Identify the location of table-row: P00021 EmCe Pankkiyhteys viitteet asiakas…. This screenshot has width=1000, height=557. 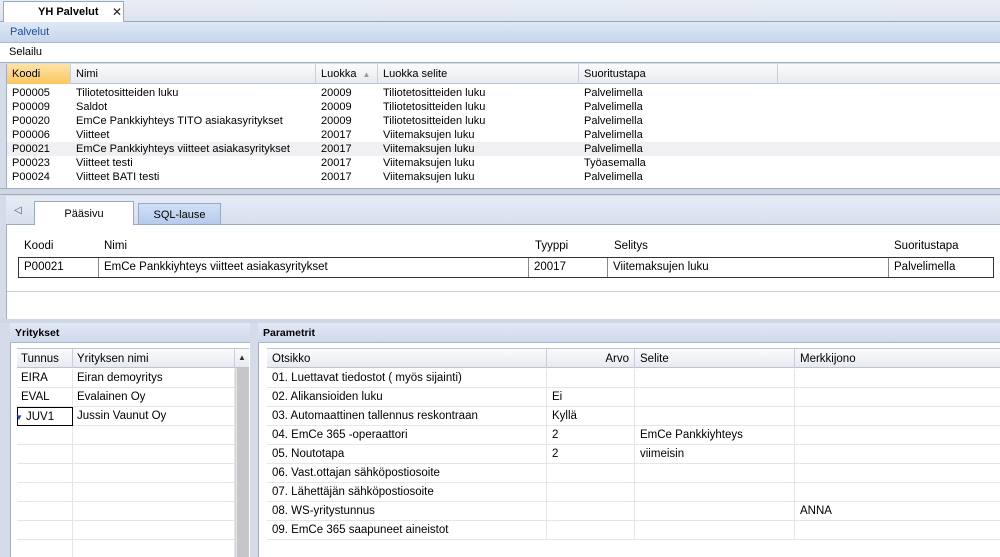
(503, 149).